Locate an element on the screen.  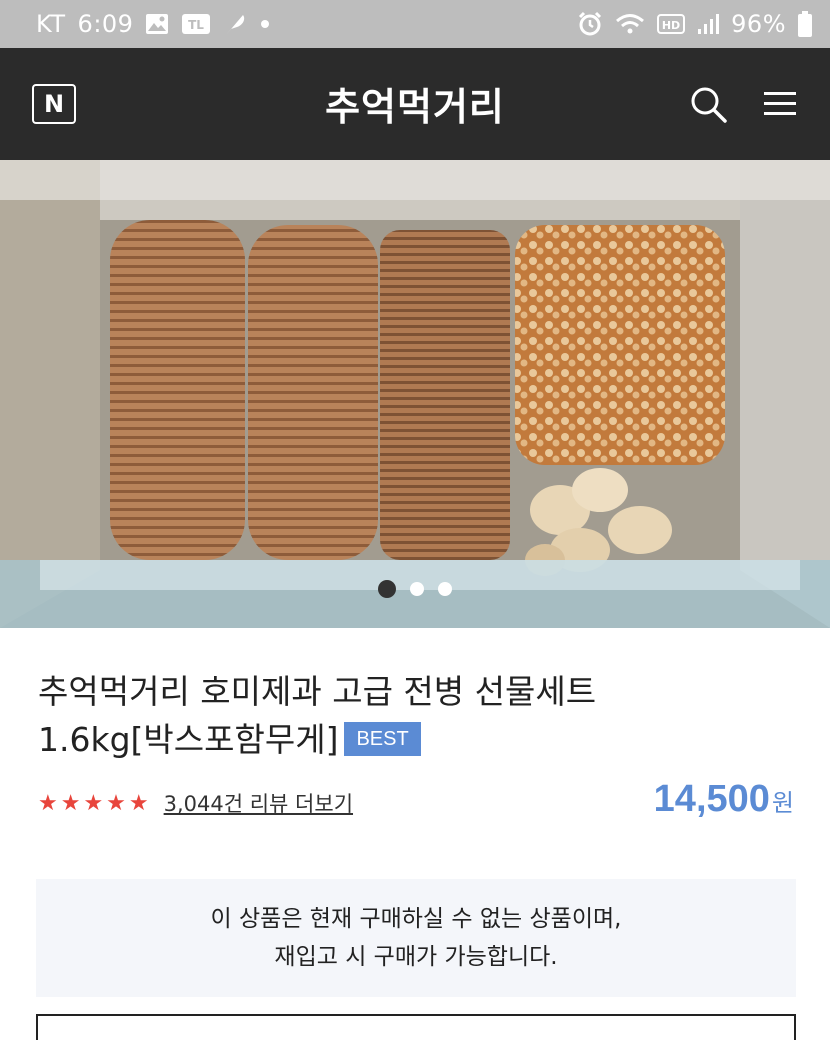
best-badge: BEST is located at coordinates (382, 739).